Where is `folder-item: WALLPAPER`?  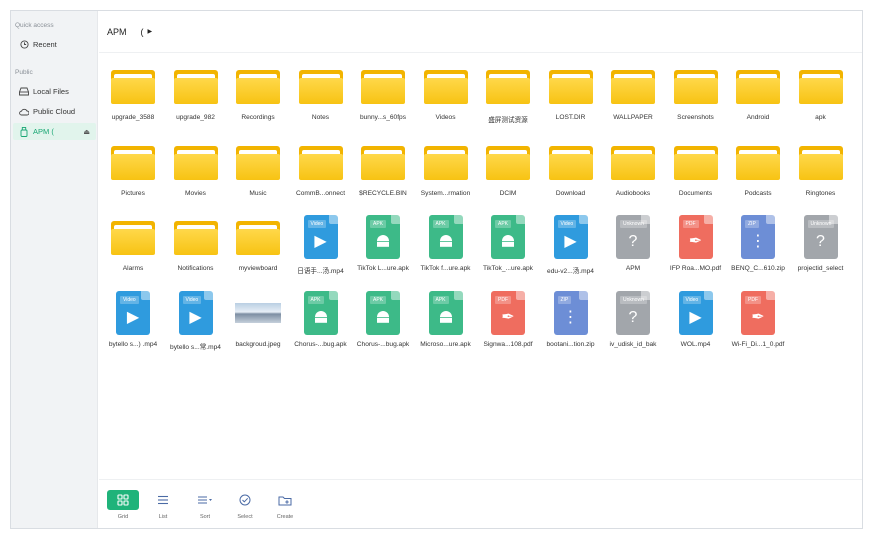 folder-item: WALLPAPER is located at coordinates (633, 92).